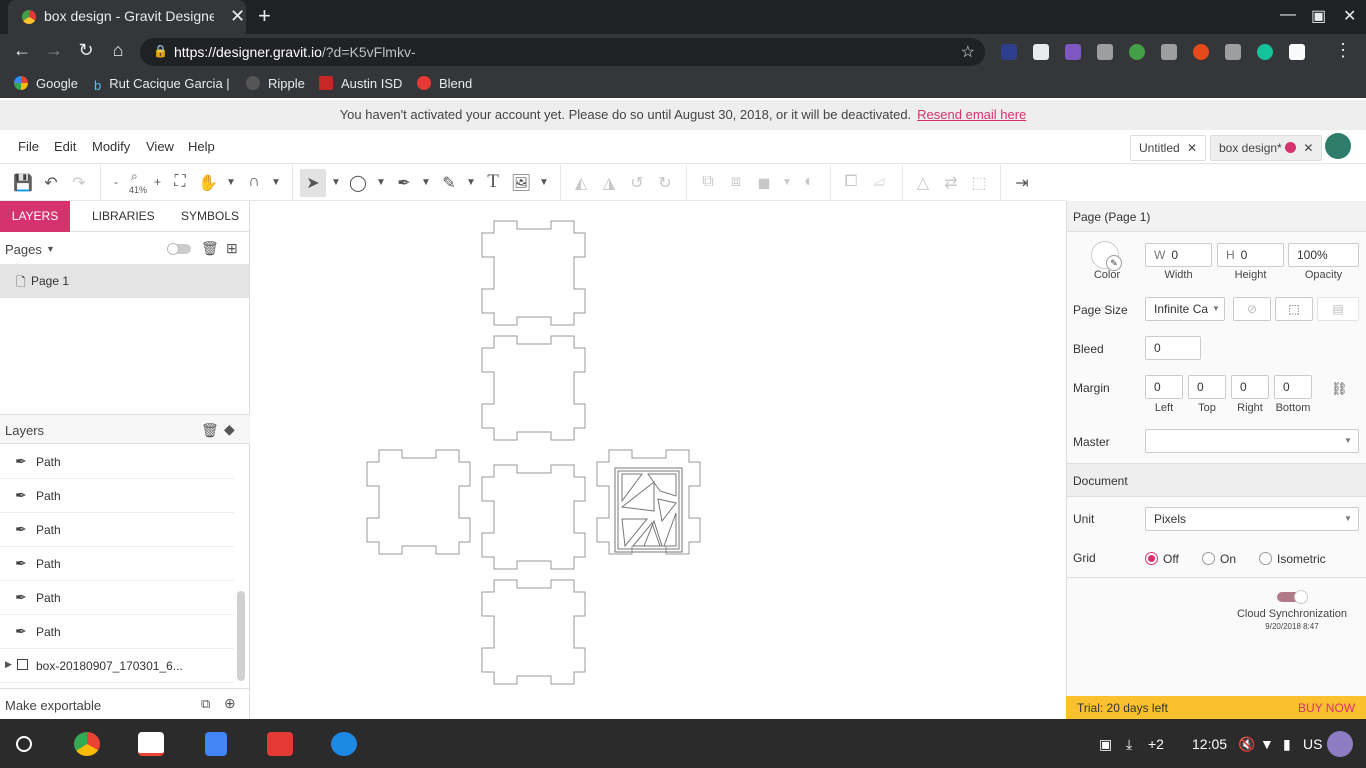 This screenshot has width=1366, height=768. What do you see at coordinates (1292, 597) in the screenshot?
I see `cloud-sync-toggle` at bounding box center [1292, 597].